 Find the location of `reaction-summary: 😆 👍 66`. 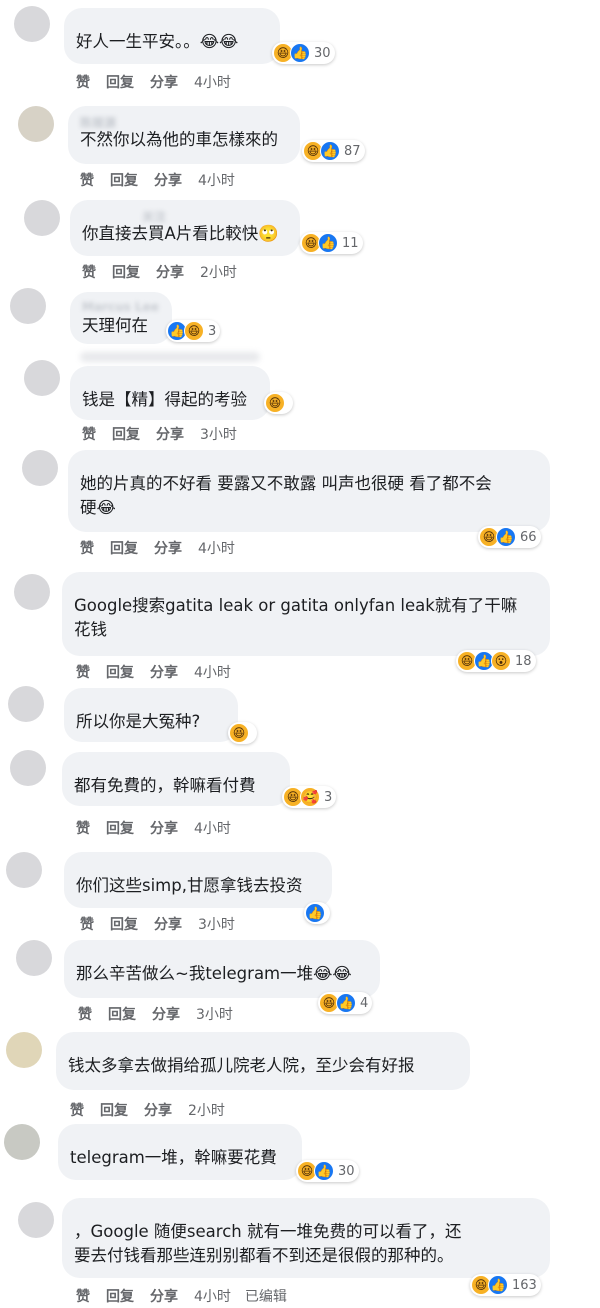

reaction-summary: 😆 👍 66 is located at coordinates (509, 537).